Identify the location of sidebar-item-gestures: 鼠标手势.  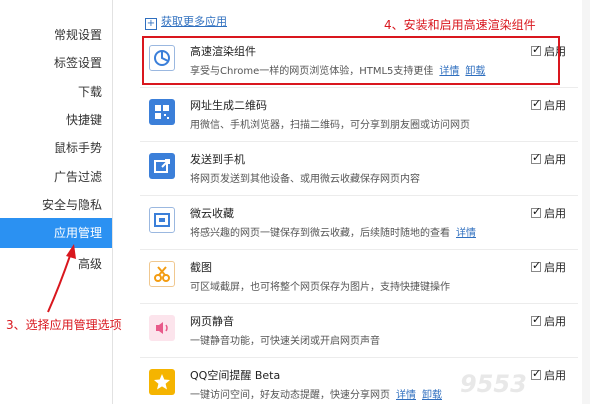
(78, 147).